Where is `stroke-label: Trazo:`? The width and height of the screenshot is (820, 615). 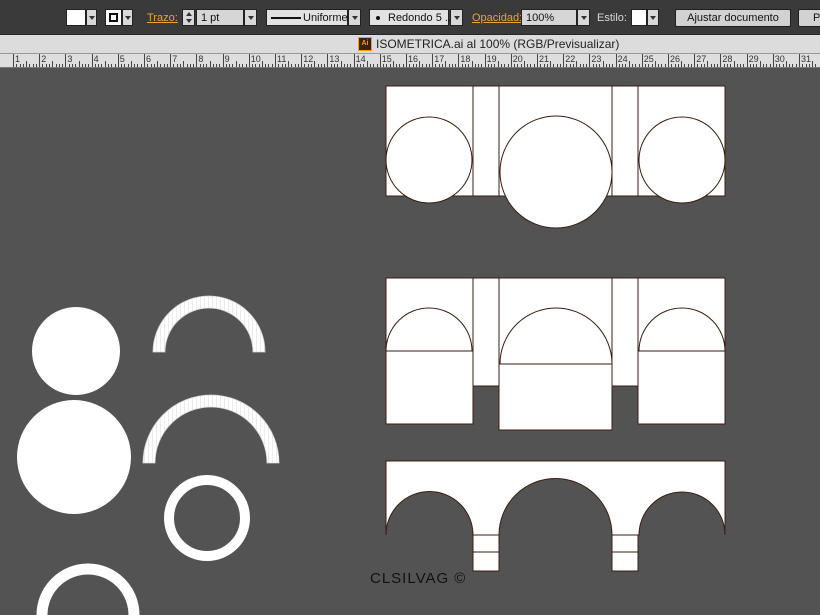
stroke-label: Trazo: is located at coordinates (162, 18).